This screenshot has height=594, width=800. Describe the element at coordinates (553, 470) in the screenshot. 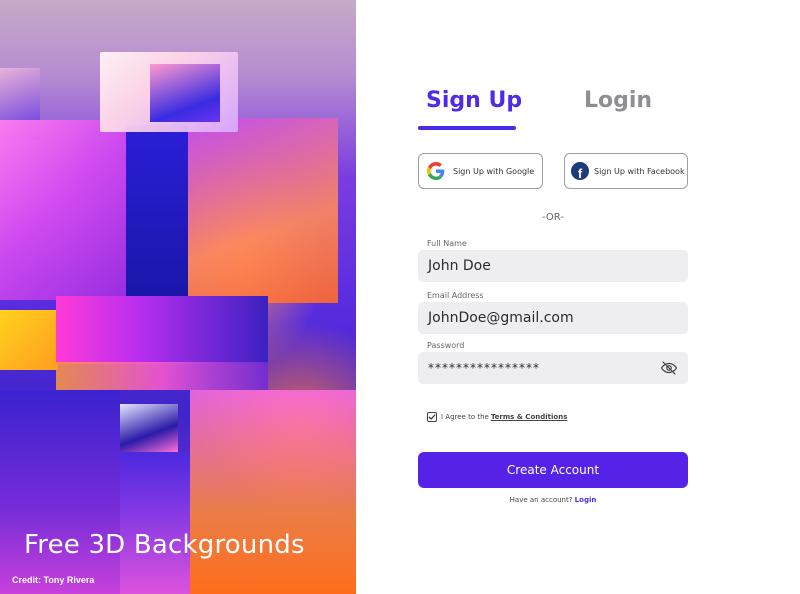

I see `create-account-button: Create Account` at that location.